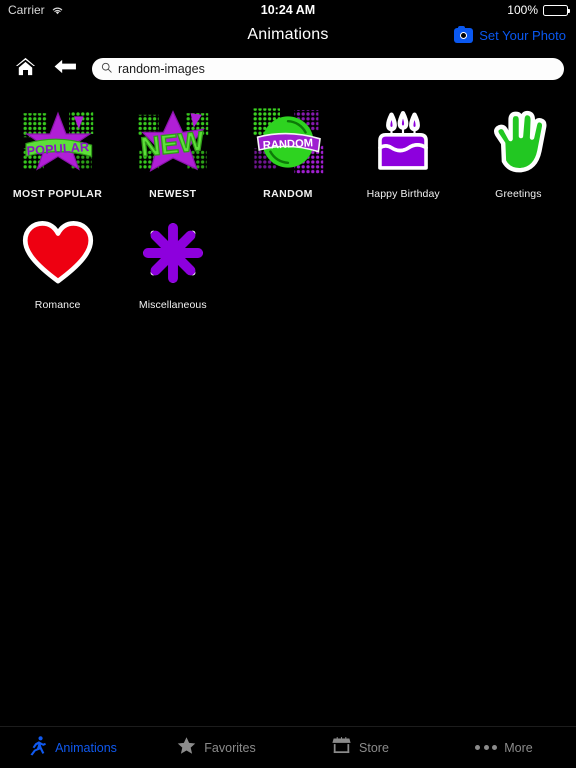  Describe the element at coordinates (464, 34) in the screenshot. I see `camera-icon` at that location.